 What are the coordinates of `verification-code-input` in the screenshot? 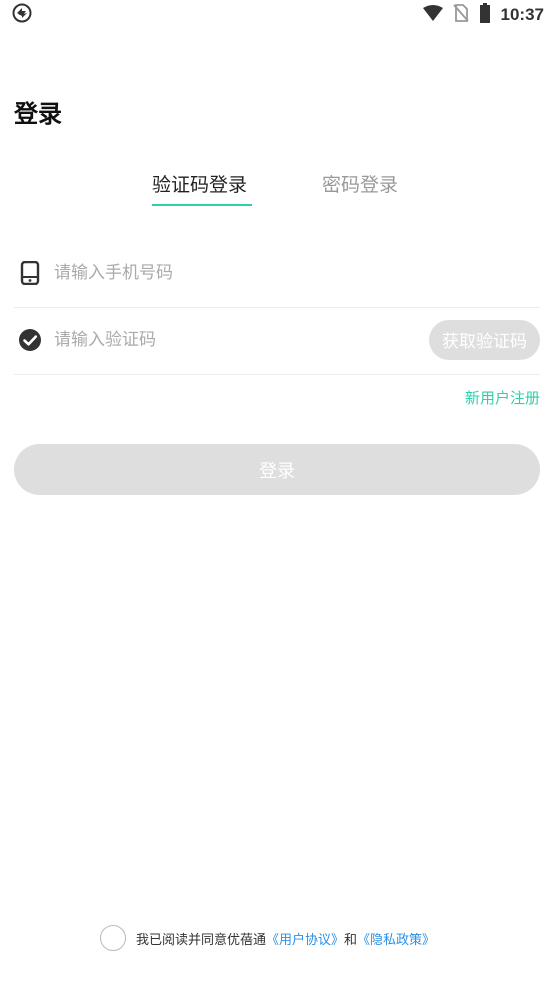 It's located at (241, 339).